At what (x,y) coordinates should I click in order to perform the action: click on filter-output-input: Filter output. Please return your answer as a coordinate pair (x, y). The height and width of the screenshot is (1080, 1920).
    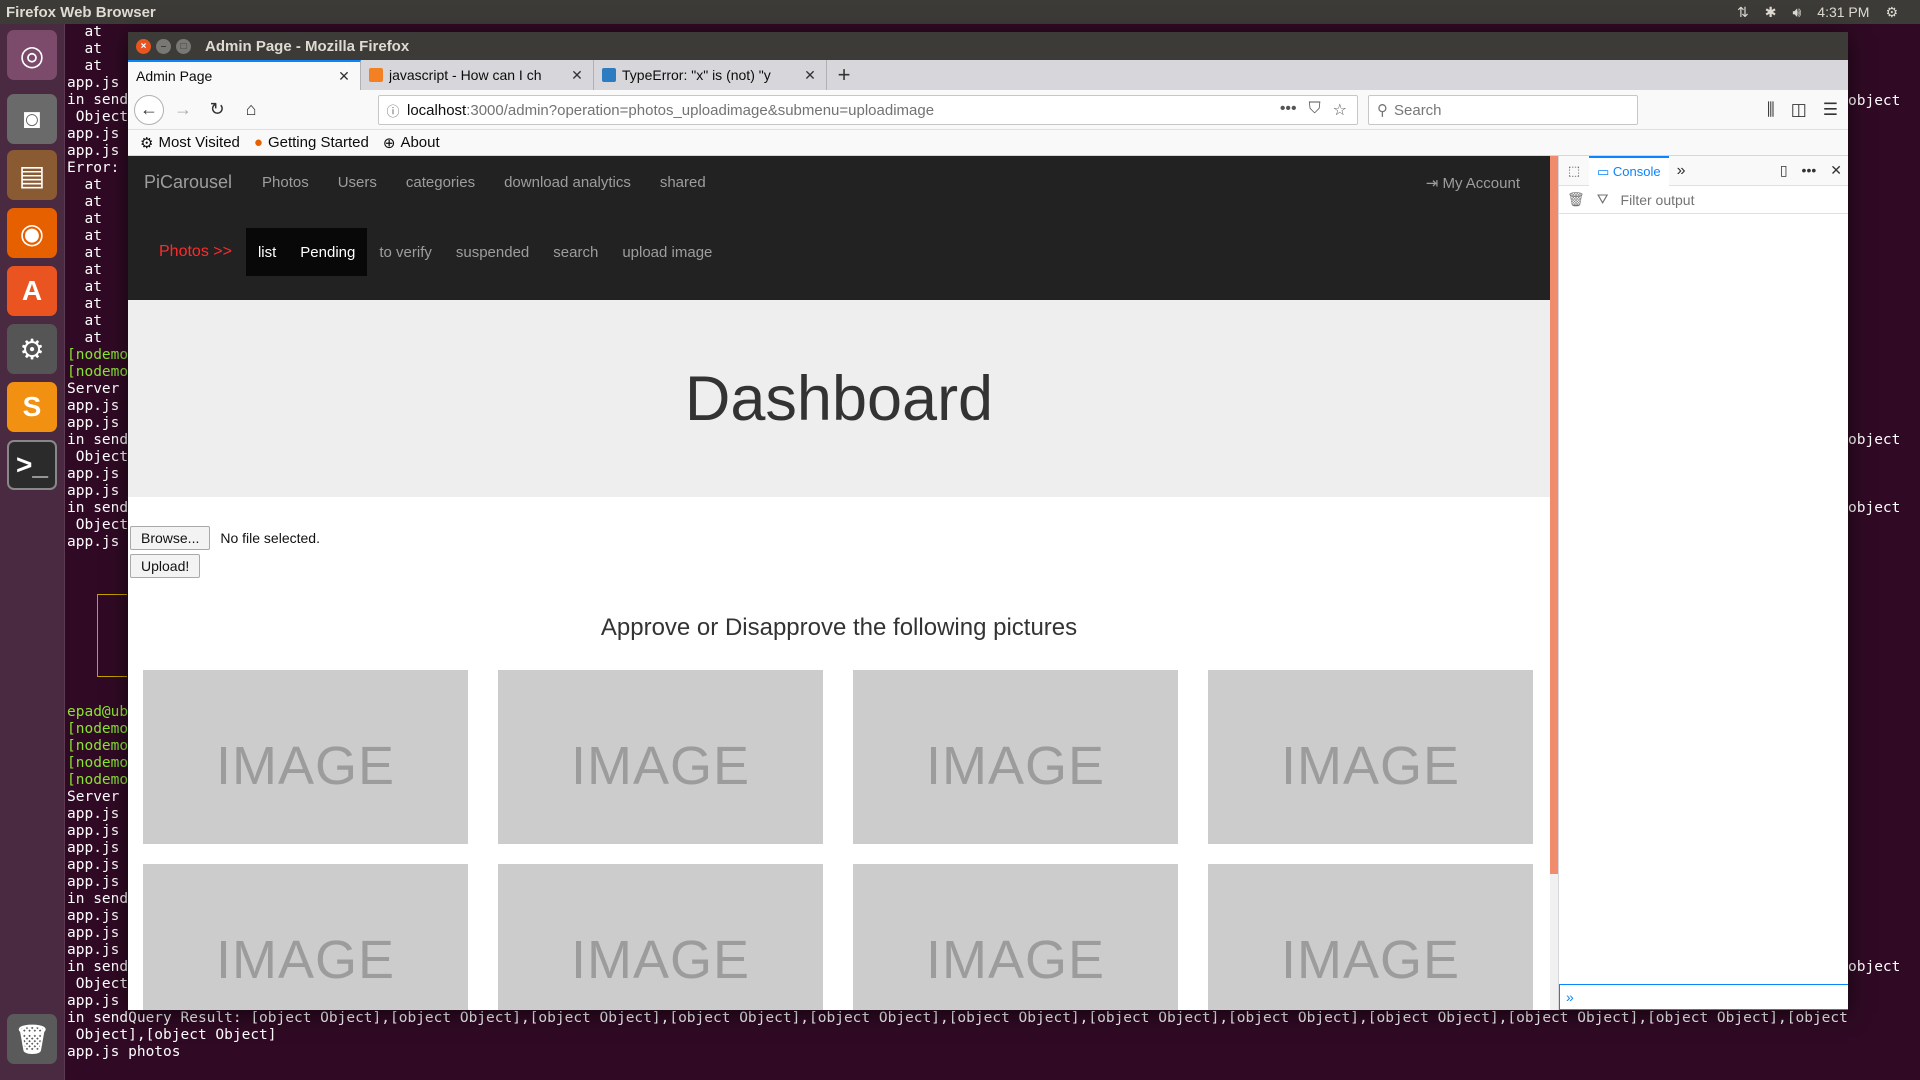
    Looking at the image, I should click on (1658, 200).